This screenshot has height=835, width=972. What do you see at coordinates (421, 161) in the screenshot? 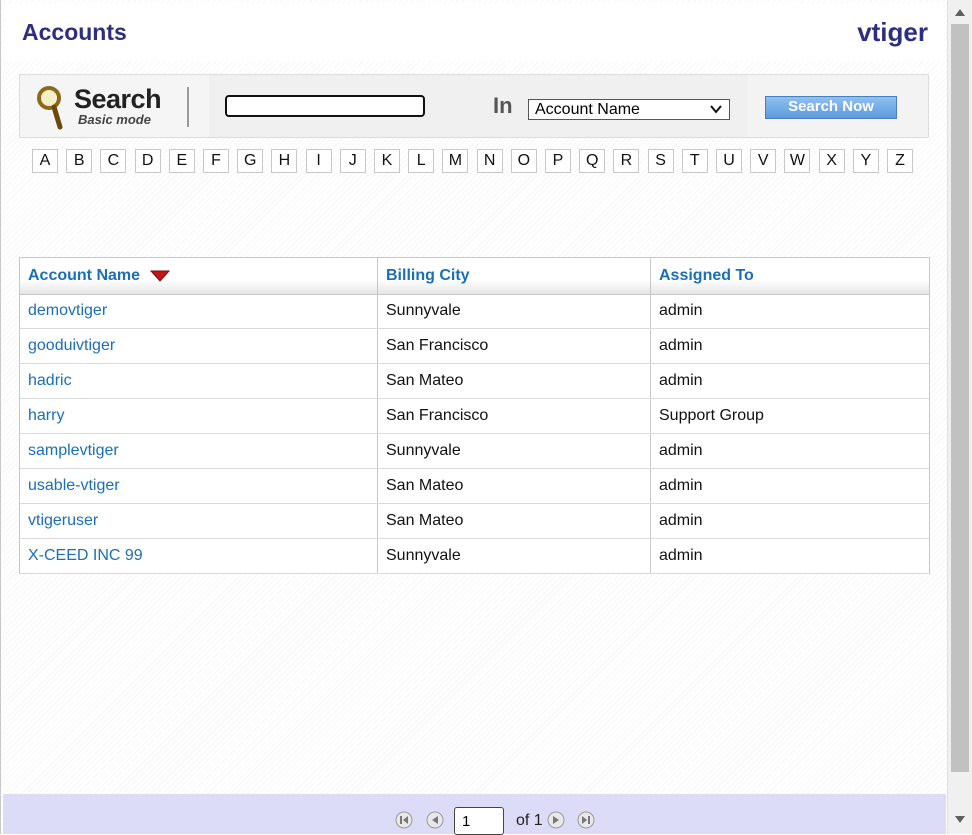
I see `alphabet-letter-l: L` at bounding box center [421, 161].